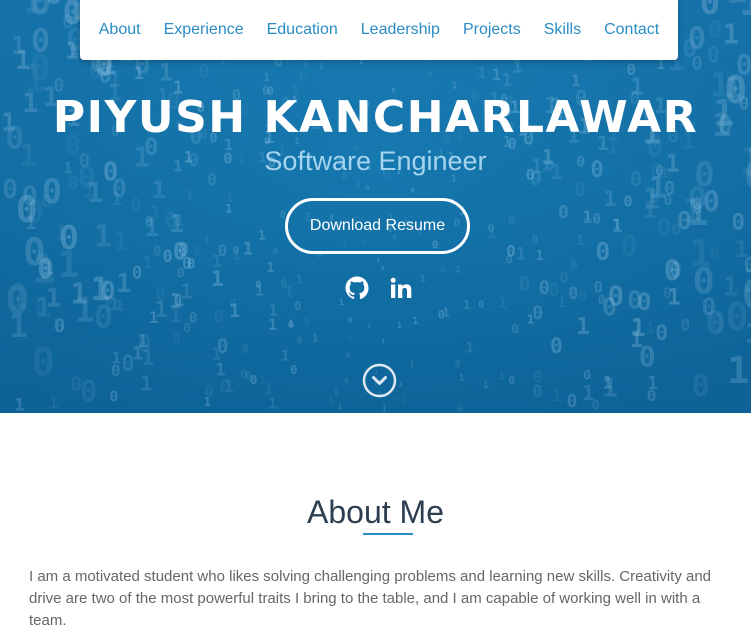  Describe the element at coordinates (562, 30) in the screenshot. I see `nav-skills: Skills` at that location.